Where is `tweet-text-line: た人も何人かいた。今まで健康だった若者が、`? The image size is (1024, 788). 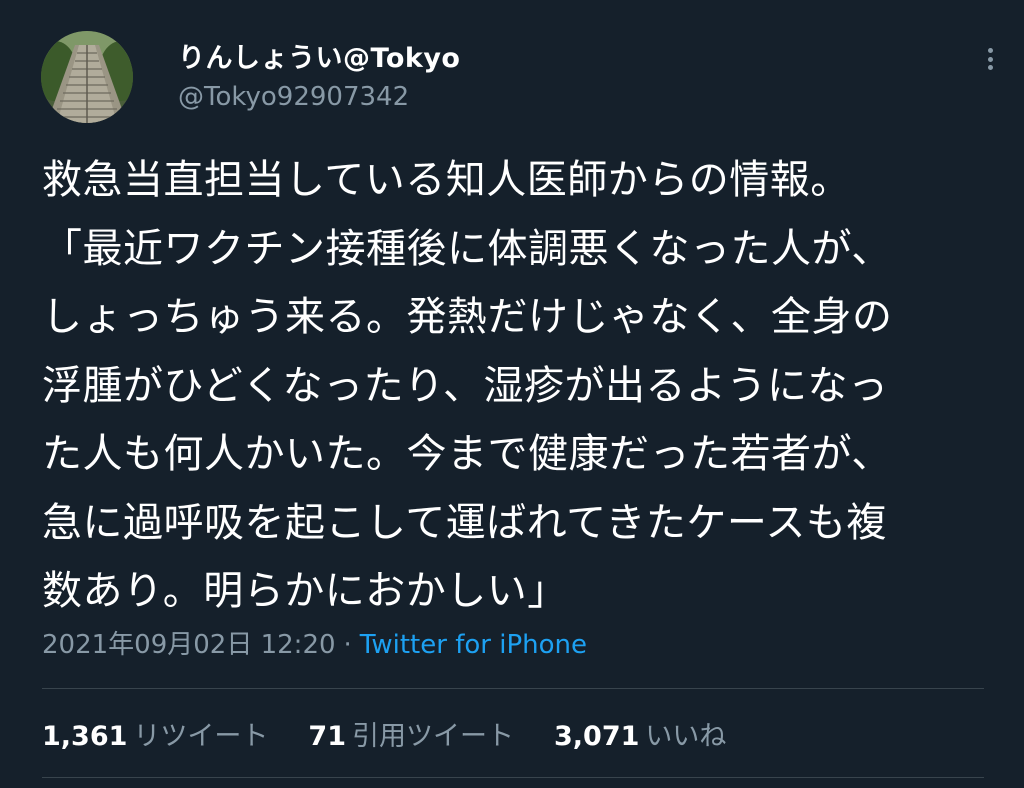
tweet-text-line: た人も何人かいた。今まで健康だった若者が、 is located at coordinates (467, 454).